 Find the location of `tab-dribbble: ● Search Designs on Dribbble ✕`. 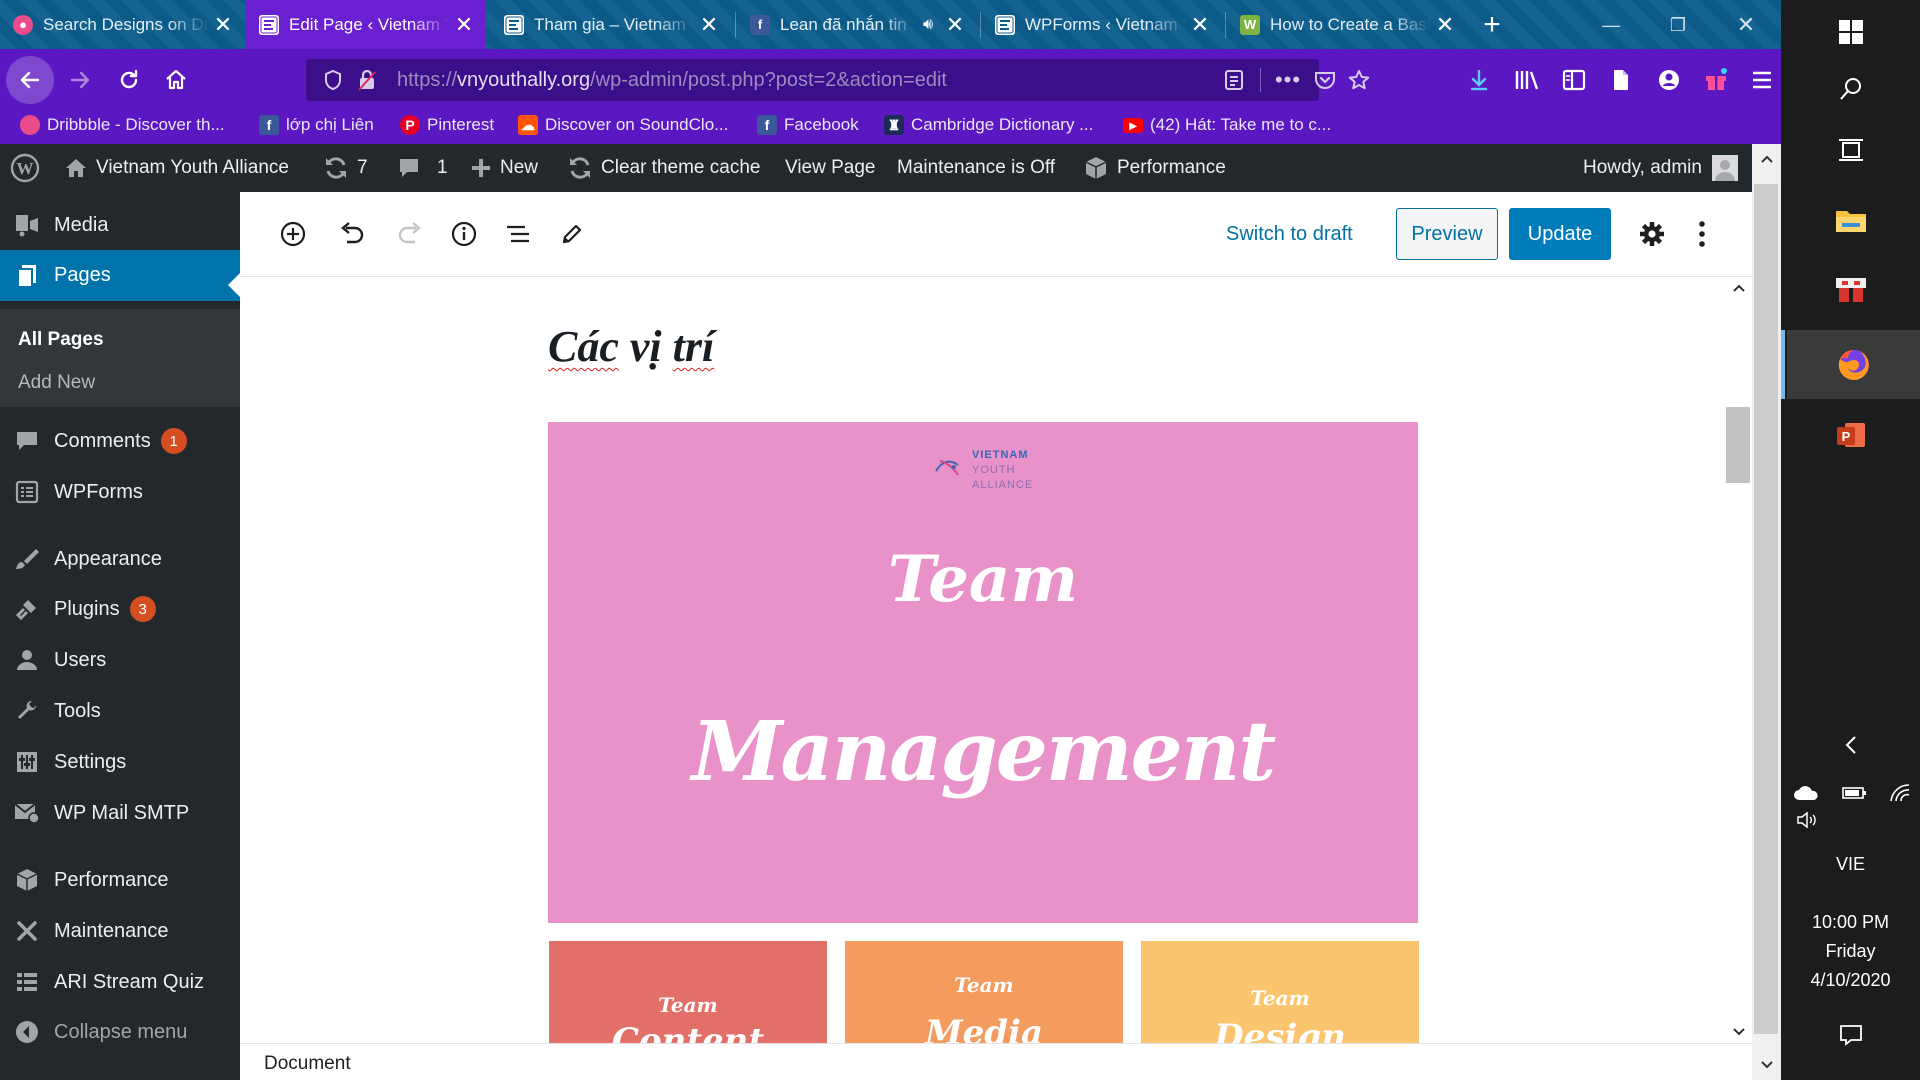

tab-dribbble: ● Search Designs on Dribbble ✕ is located at coordinates (122, 24).